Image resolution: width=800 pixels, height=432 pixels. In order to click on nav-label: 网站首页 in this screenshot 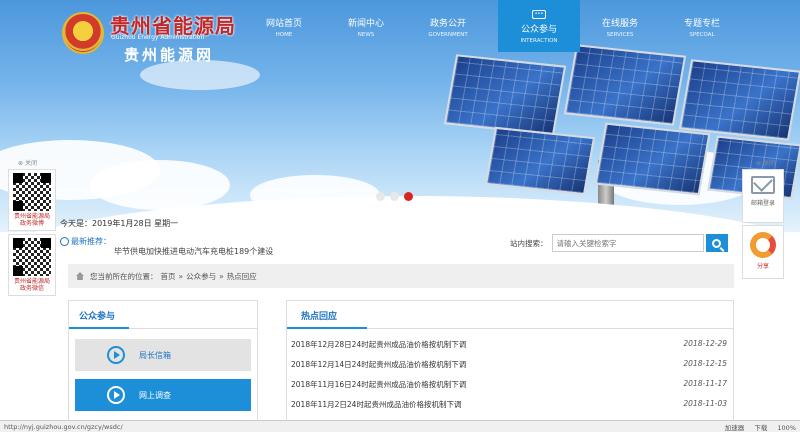, I will do `click(283, 24)`.